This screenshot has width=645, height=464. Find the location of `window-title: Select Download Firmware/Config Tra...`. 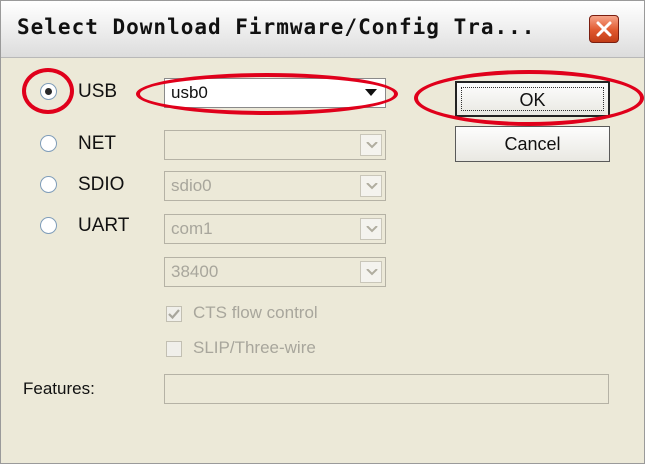

window-title: Select Download Firmware/Config Tra... is located at coordinates (276, 27).